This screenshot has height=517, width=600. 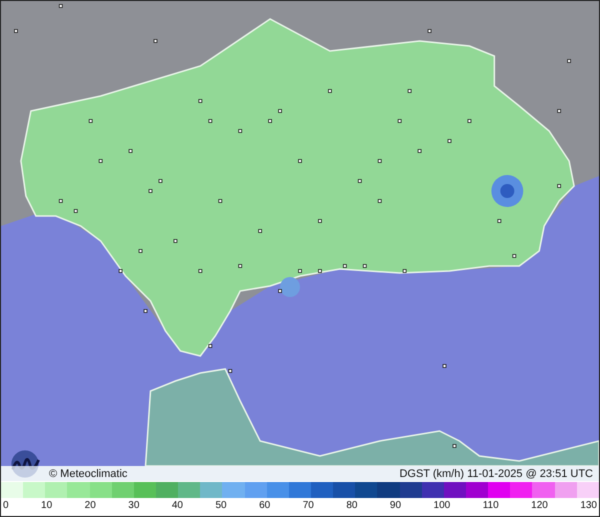 I want to click on scale-label: 20, so click(x=90, y=505).